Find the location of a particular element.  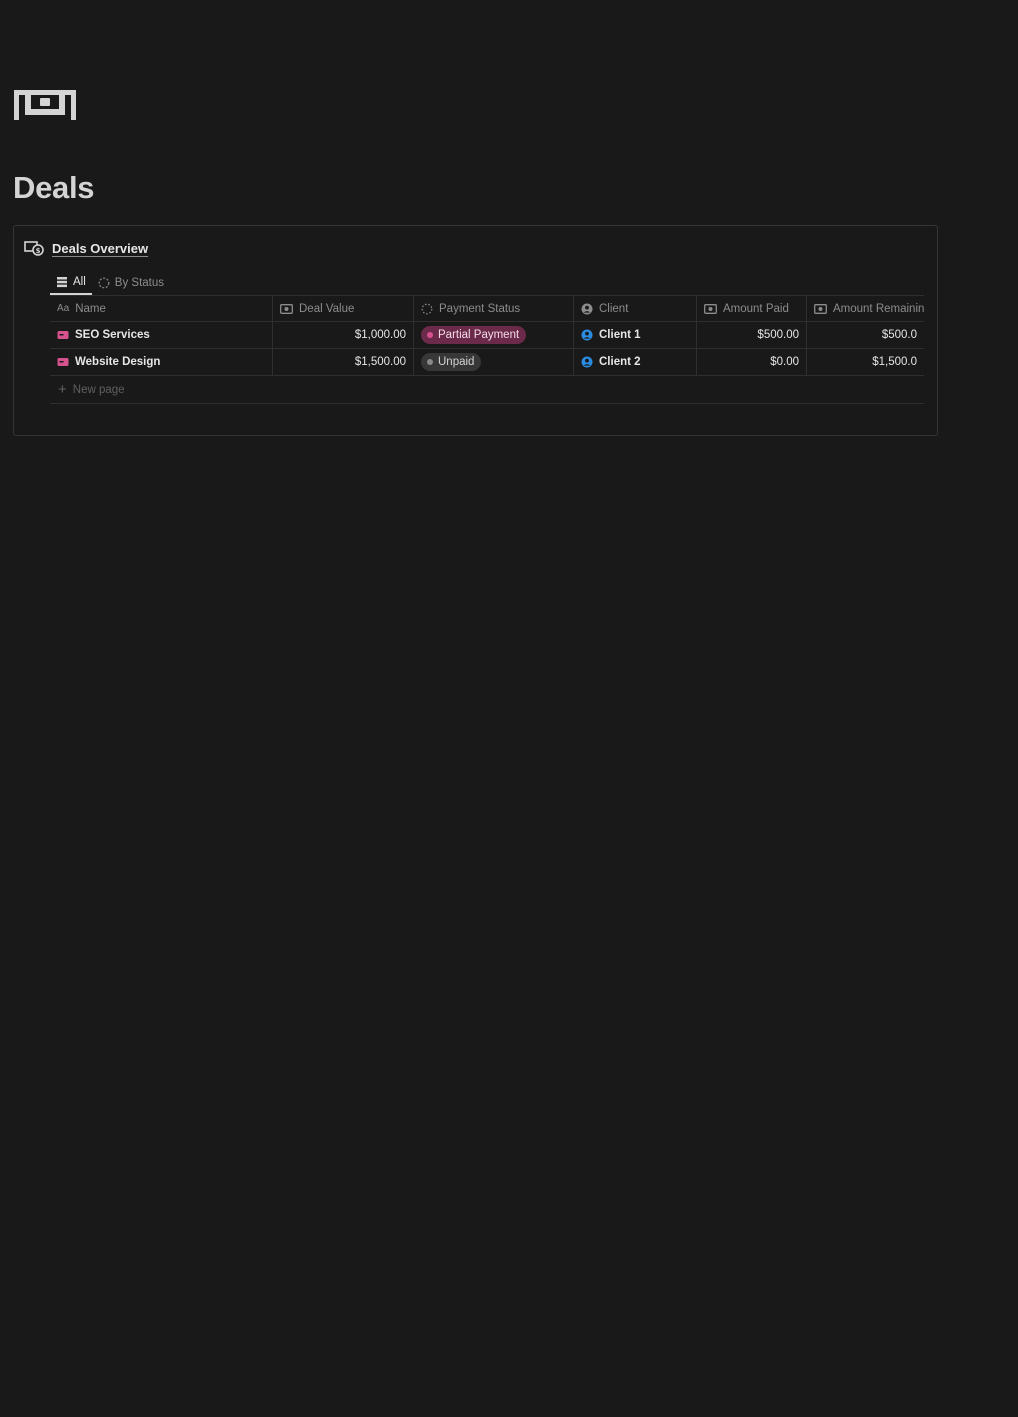

table-icon is located at coordinates (62, 282).